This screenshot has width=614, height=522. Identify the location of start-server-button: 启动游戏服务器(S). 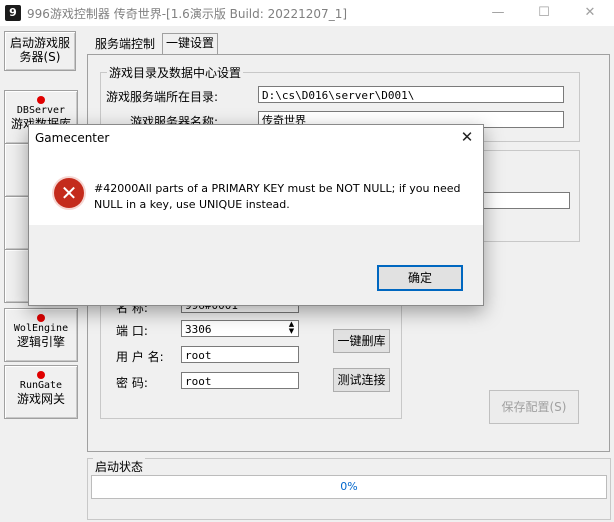
(40, 51).